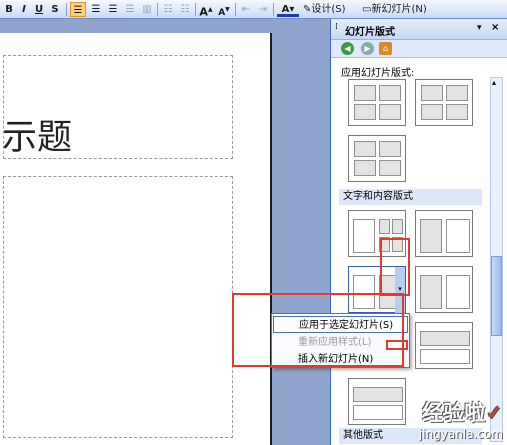 This screenshot has width=507, height=445. What do you see at coordinates (460, 421) in the screenshot?
I see `watermark: 经验啦✓ jingyanla.com` at bounding box center [460, 421].